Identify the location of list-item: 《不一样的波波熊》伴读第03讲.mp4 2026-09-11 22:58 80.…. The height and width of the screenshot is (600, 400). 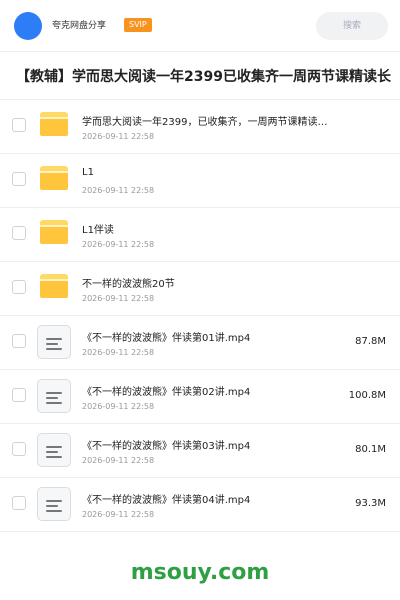
(200, 451).